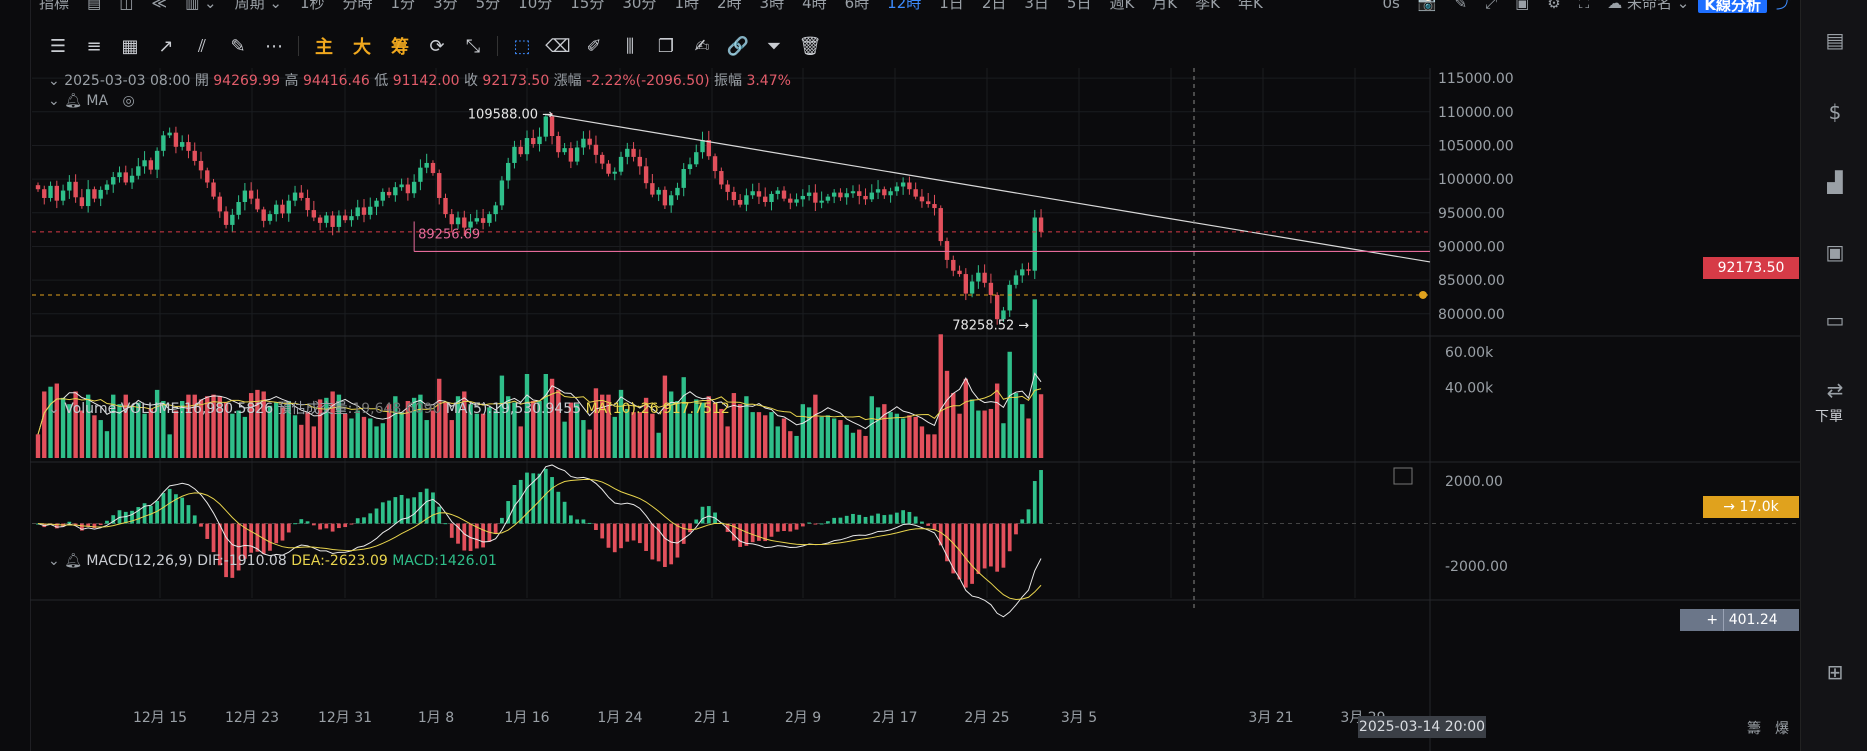 The height and width of the screenshot is (751, 1867). Describe the element at coordinates (904, 5) in the screenshot. I see `period-item: 12時` at that location.